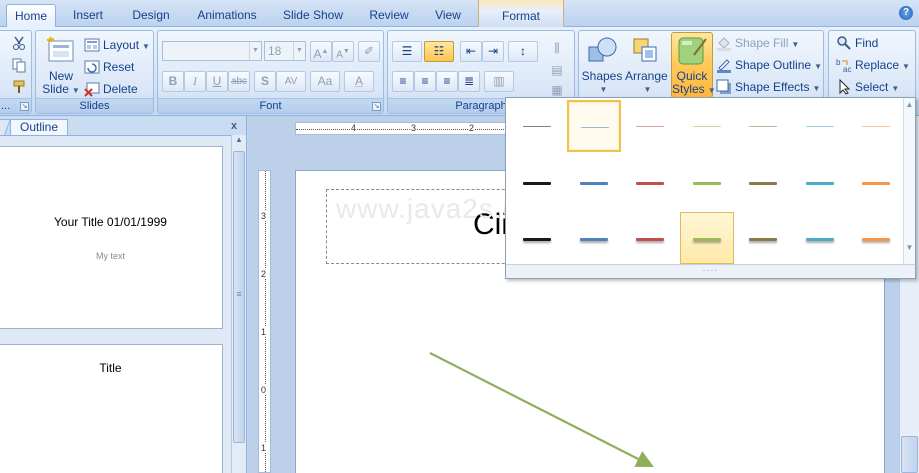  What do you see at coordinates (111, 237) in the screenshot?
I see `slide-thumbnail-1: Your Title 01/01/1999 My text` at bounding box center [111, 237].